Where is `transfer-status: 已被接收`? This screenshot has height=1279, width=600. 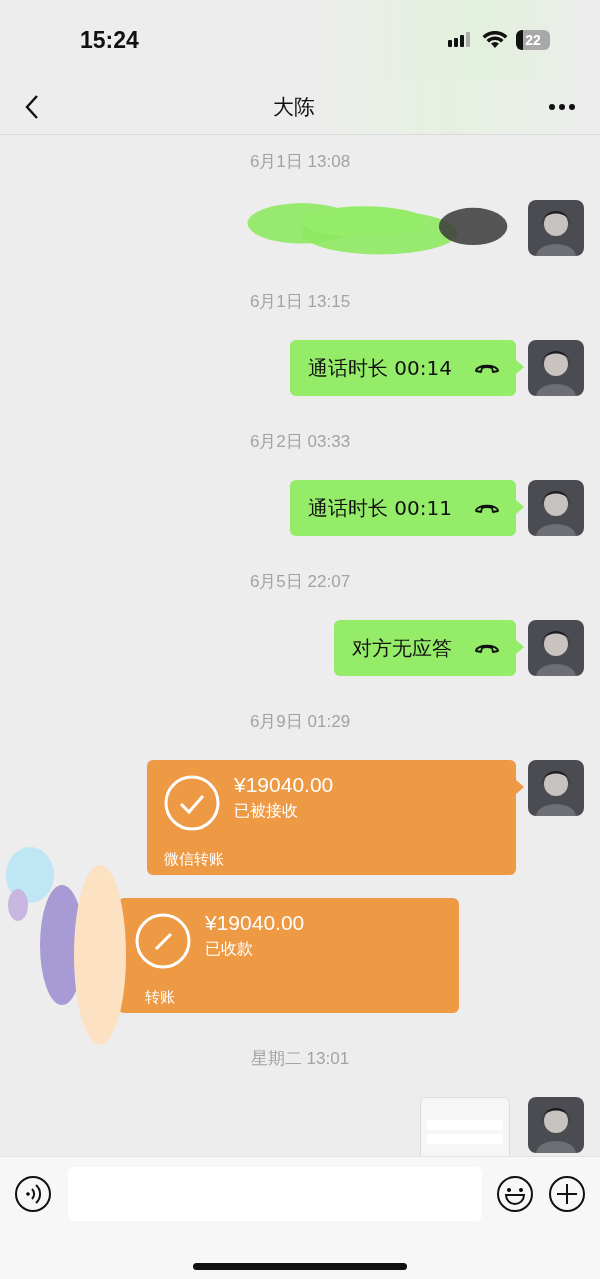 transfer-status: 已被接收 is located at coordinates (266, 811).